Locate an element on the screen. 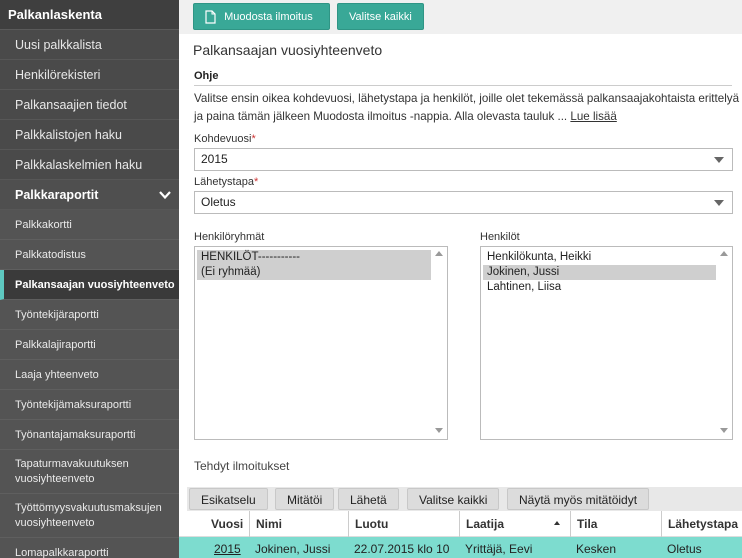 This screenshot has height=558, width=742. group-option-persons: HENKILÖT----------- is located at coordinates (314, 257).